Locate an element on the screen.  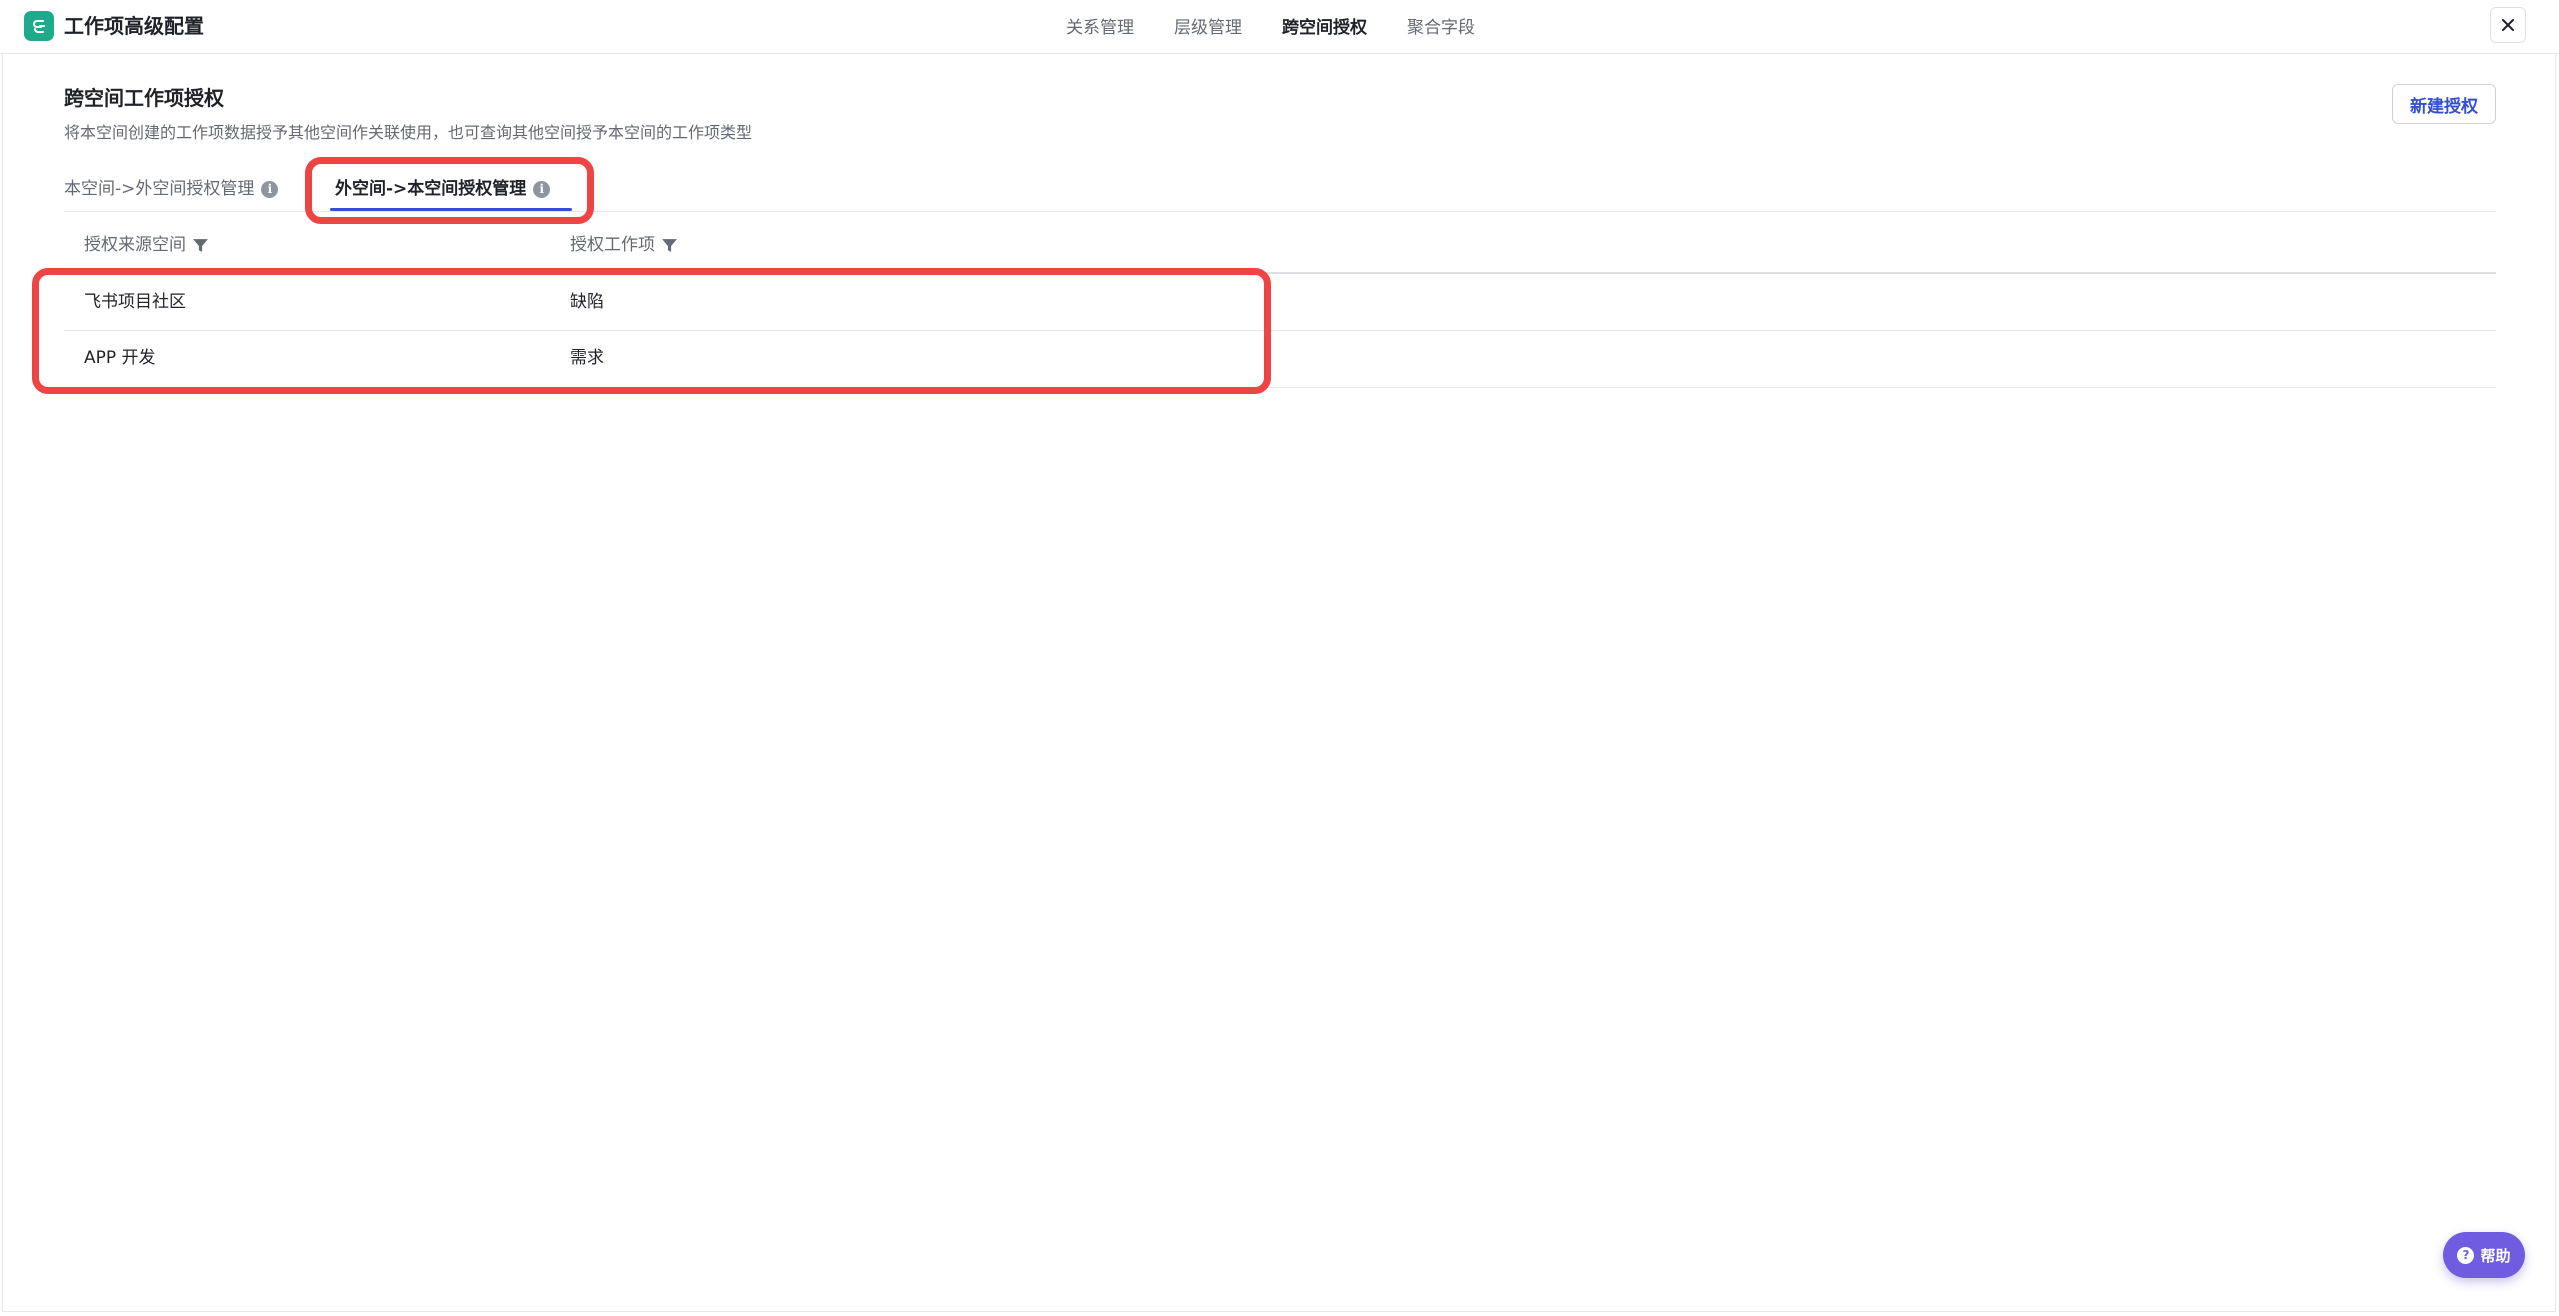
new-authorization-button: 新建授权 is located at coordinates (2444, 104).